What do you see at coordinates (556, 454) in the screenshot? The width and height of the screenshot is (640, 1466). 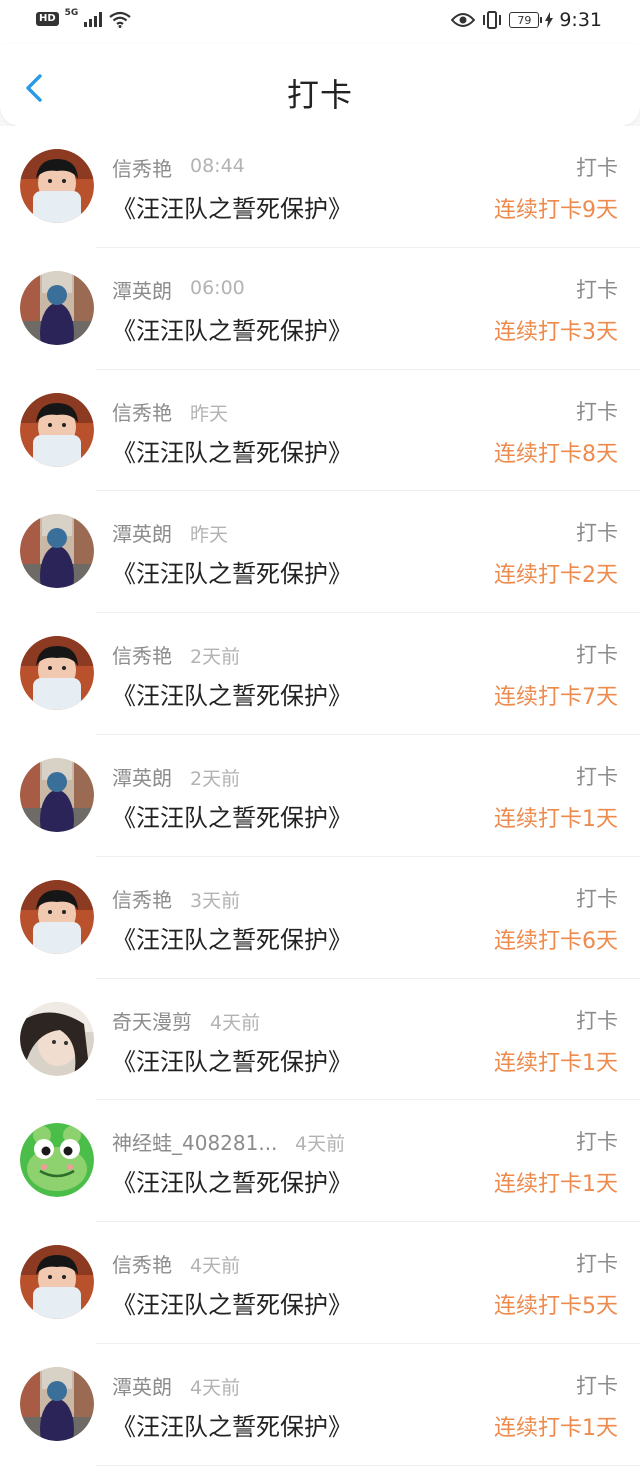 I see `streak-label: 连续打卡8天` at bounding box center [556, 454].